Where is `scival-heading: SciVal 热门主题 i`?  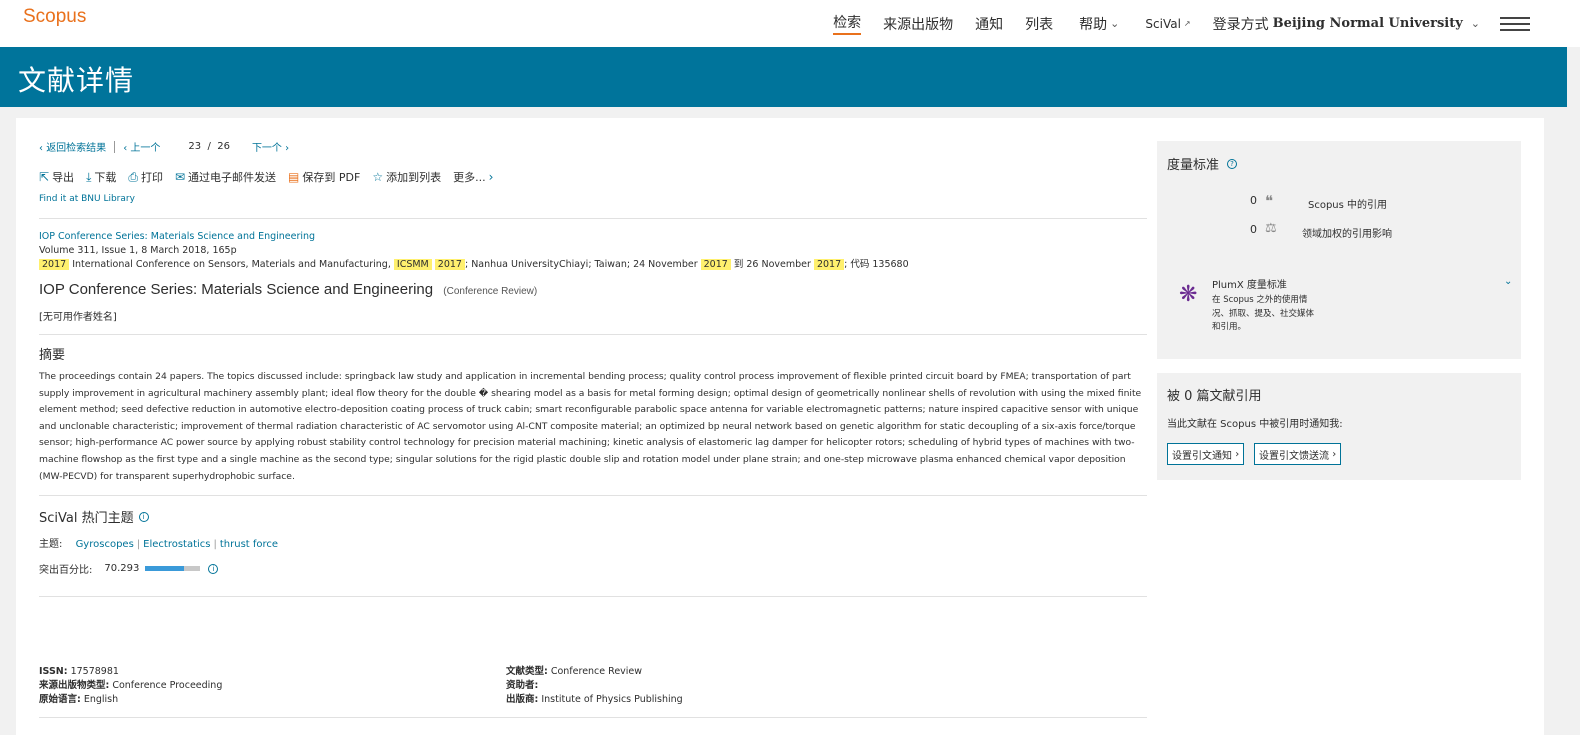 scival-heading: SciVal 热门主题 i is located at coordinates (94, 516).